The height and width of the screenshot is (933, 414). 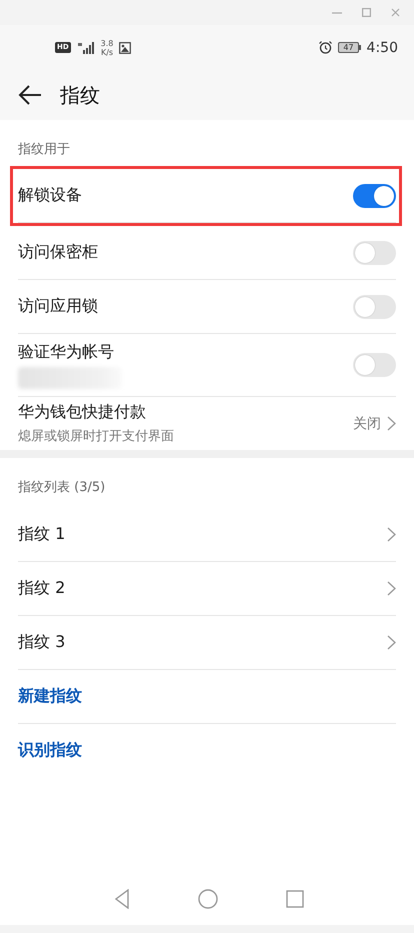 I want to click on close-icon, so click(x=395, y=12).